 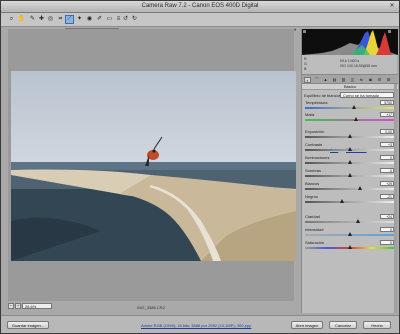 What do you see at coordinates (387, 144) in the screenshot?
I see `slider-value-field: +3` at bounding box center [387, 144].